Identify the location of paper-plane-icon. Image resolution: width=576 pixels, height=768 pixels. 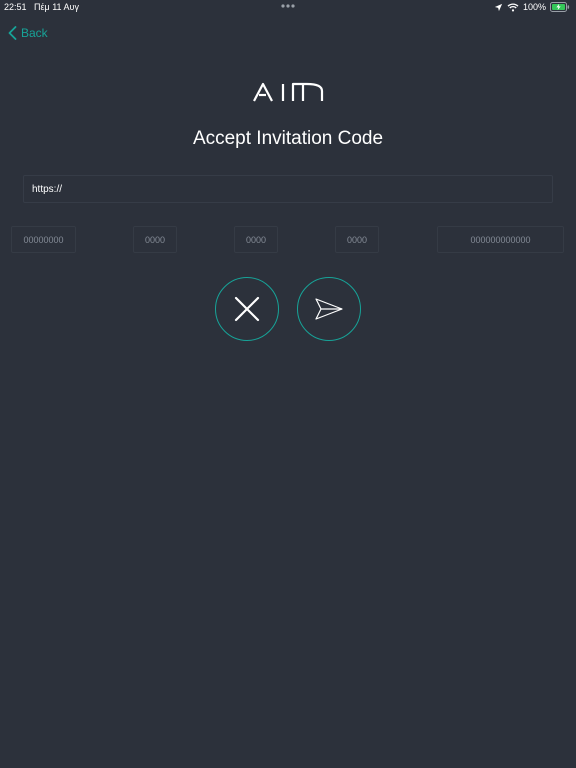
(329, 309).